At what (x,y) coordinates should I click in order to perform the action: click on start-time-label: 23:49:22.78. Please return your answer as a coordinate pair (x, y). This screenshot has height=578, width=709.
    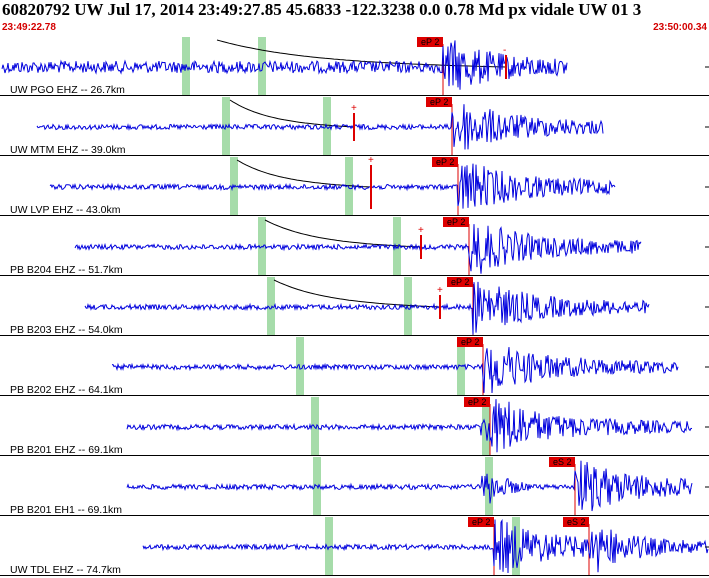
    Looking at the image, I should click on (29, 27).